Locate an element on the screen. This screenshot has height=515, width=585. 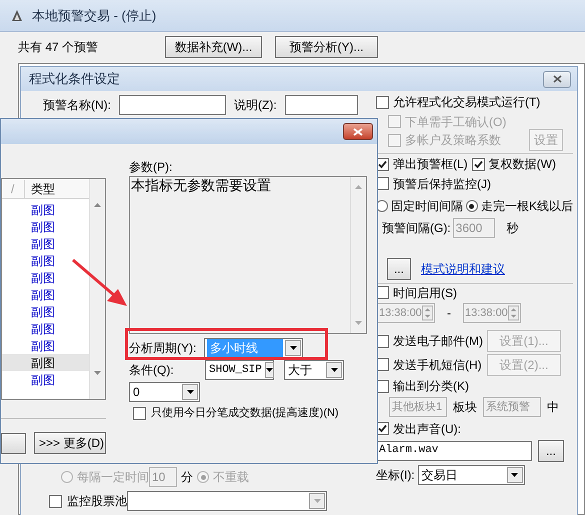
unit-label: 分 is located at coordinates (187, 477).